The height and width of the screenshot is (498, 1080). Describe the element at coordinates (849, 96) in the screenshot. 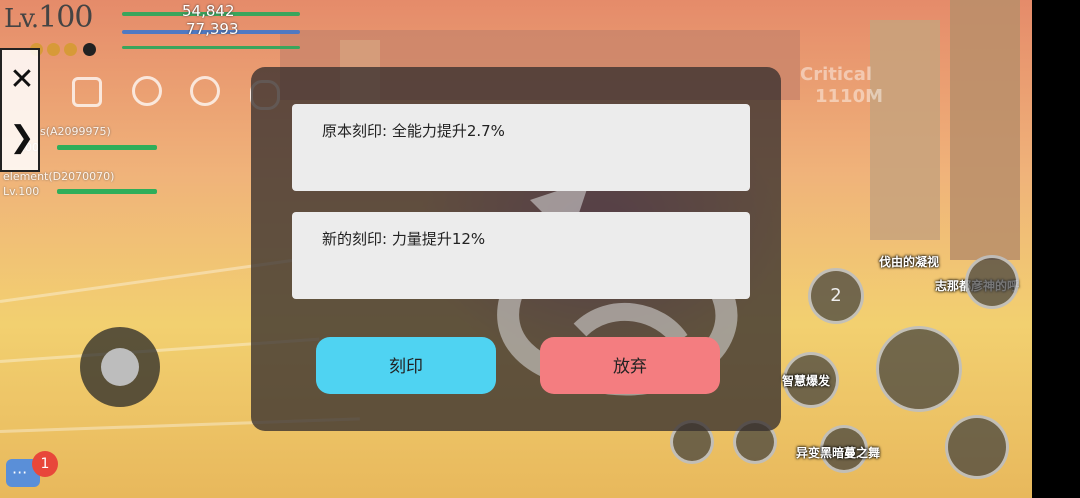

I see `damage-text: 1110M` at that location.